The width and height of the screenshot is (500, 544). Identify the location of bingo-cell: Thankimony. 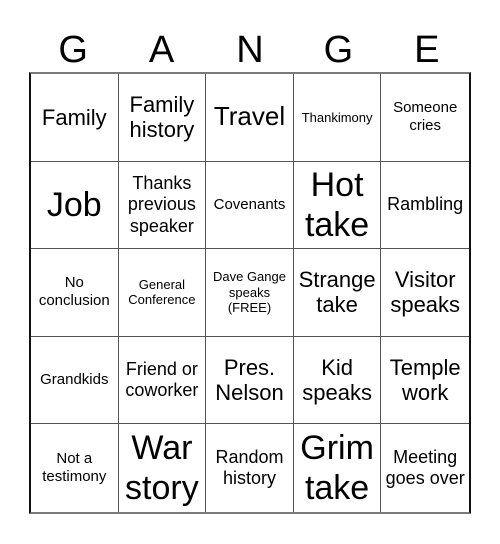
(337, 118).